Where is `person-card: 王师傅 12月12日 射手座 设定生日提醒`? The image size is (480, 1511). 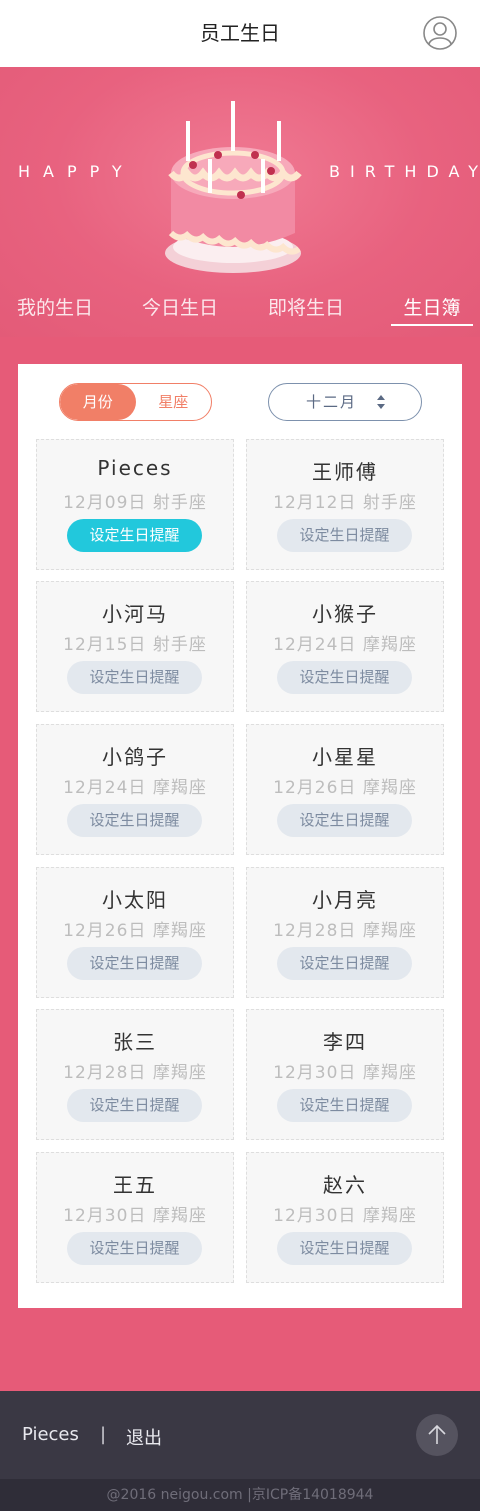
person-card: 王师傅 12月12日 射手座 设定生日提醒 is located at coordinates (345, 504).